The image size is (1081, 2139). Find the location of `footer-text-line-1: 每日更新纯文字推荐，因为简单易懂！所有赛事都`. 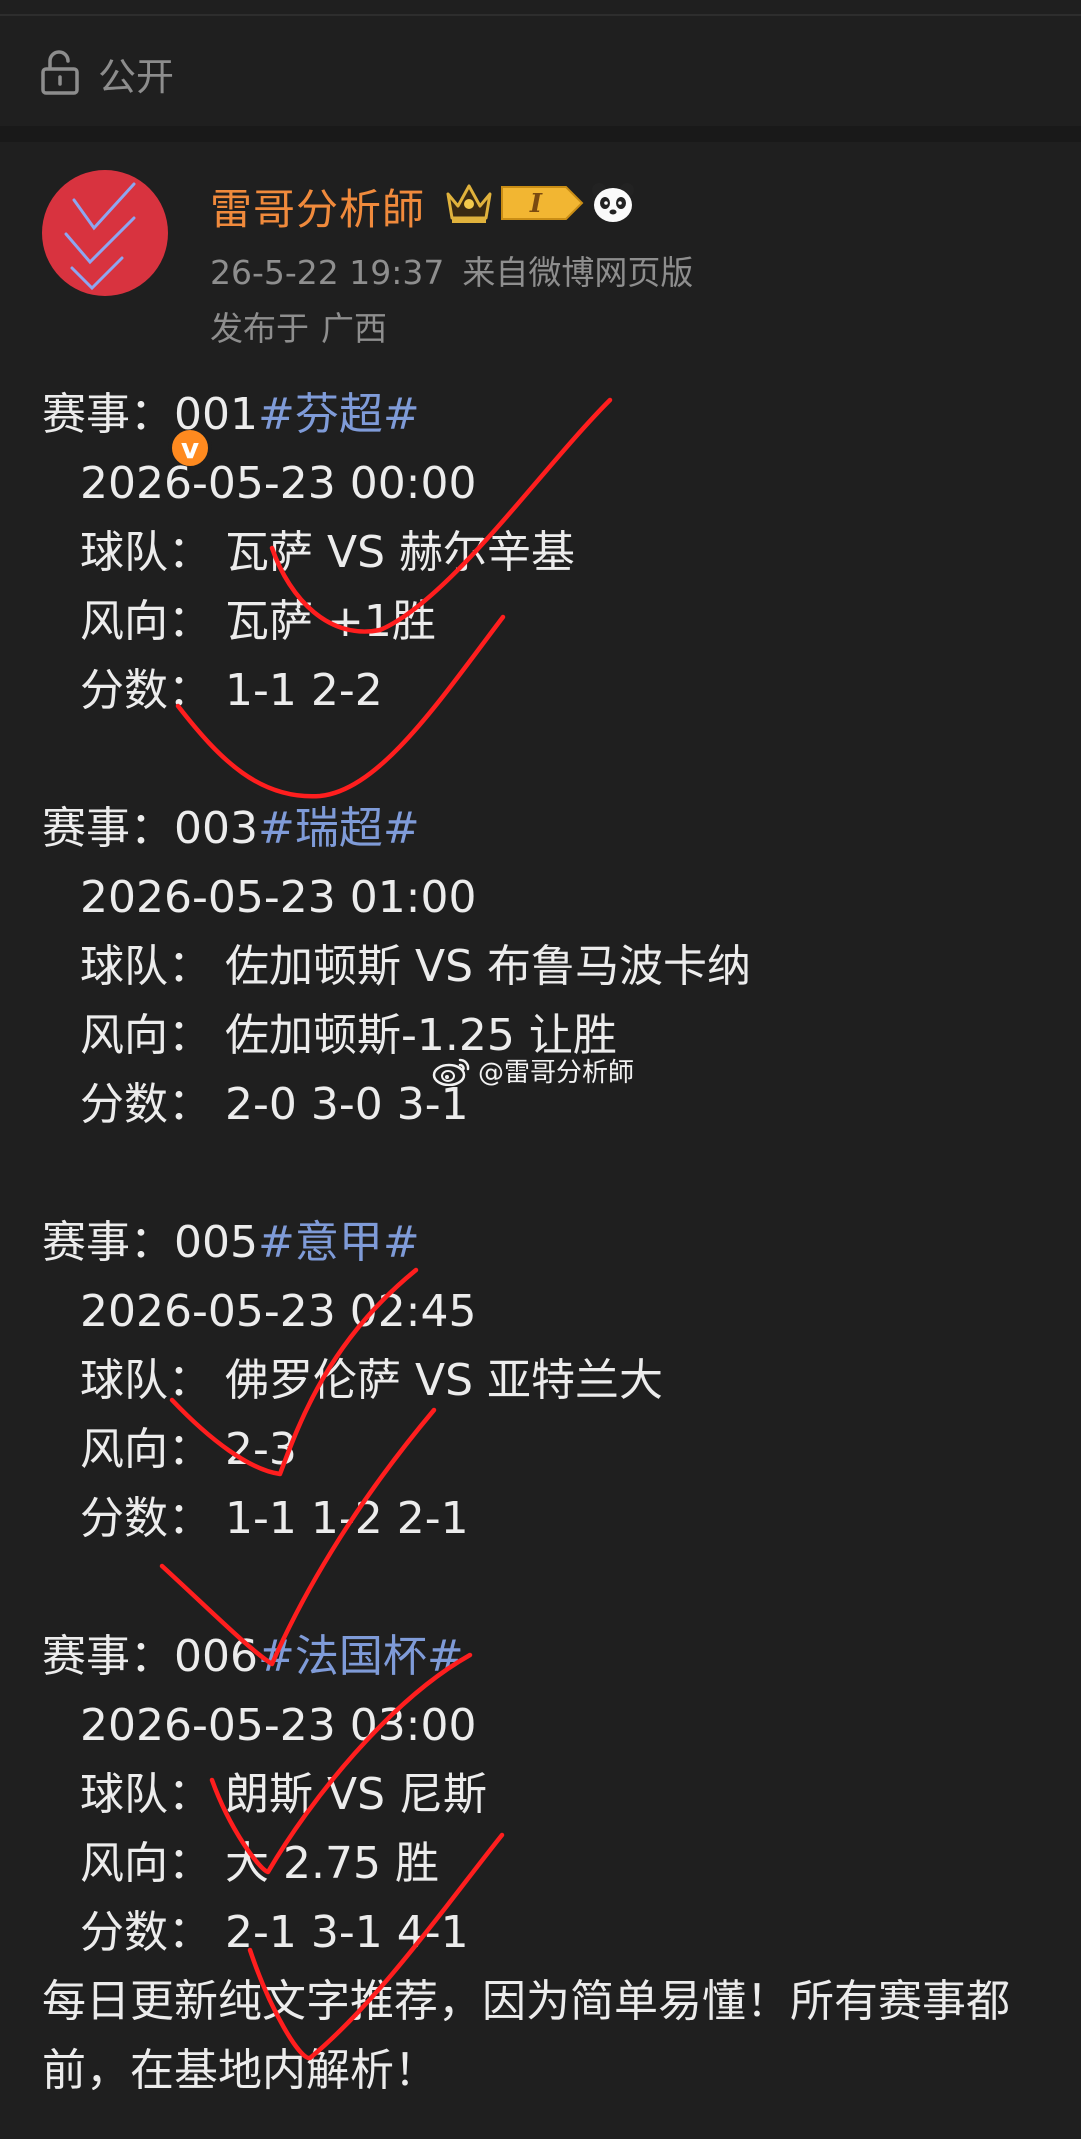

footer-text-line-1: 每日更新纯文字推荐，因为简单易懂！所有赛事都 is located at coordinates (526, 2001).